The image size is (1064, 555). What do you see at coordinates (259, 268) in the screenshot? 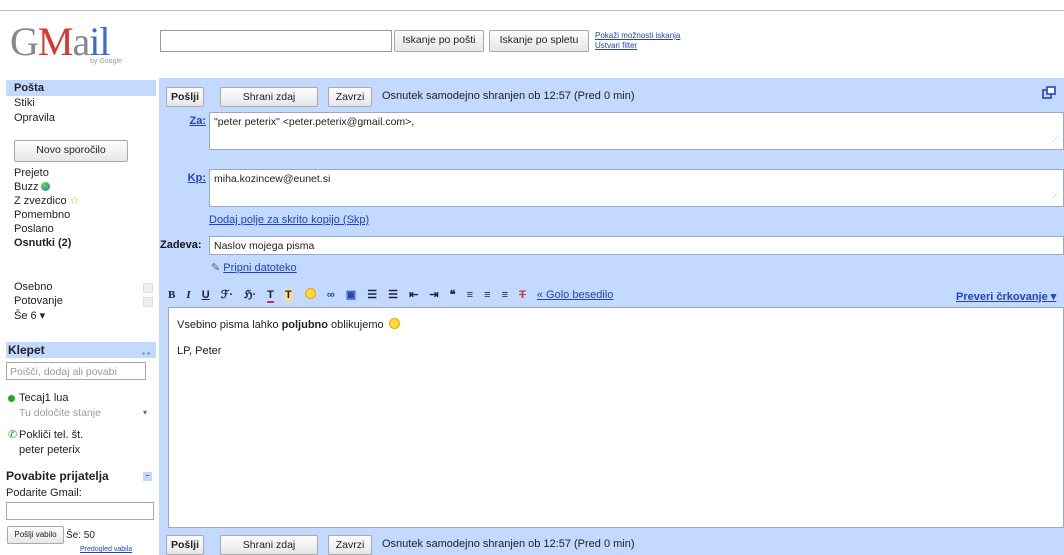
I see `attach-file-link: Pripni datoteko` at bounding box center [259, 268].